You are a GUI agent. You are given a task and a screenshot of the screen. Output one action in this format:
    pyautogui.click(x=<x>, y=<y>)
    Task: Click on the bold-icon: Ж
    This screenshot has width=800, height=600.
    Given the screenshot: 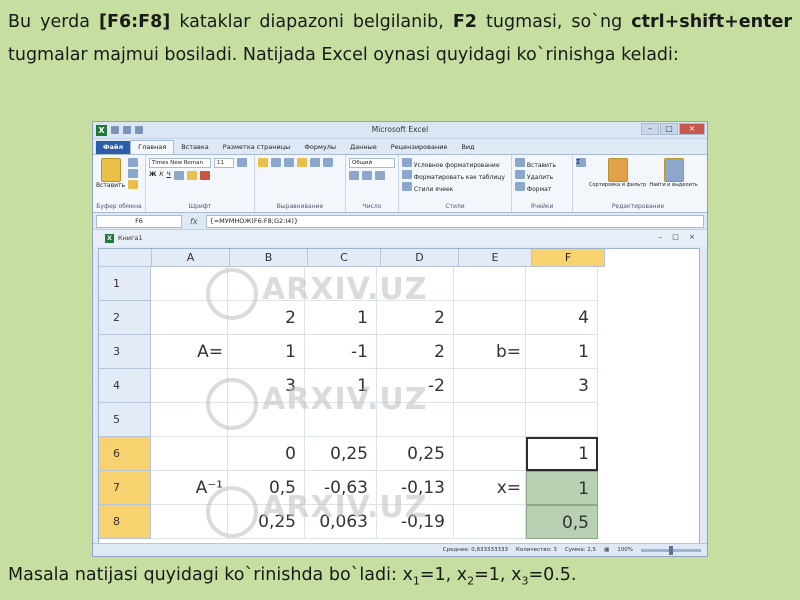 What is the action you would take?
    pyautogui.click(x=152, y=174)
    